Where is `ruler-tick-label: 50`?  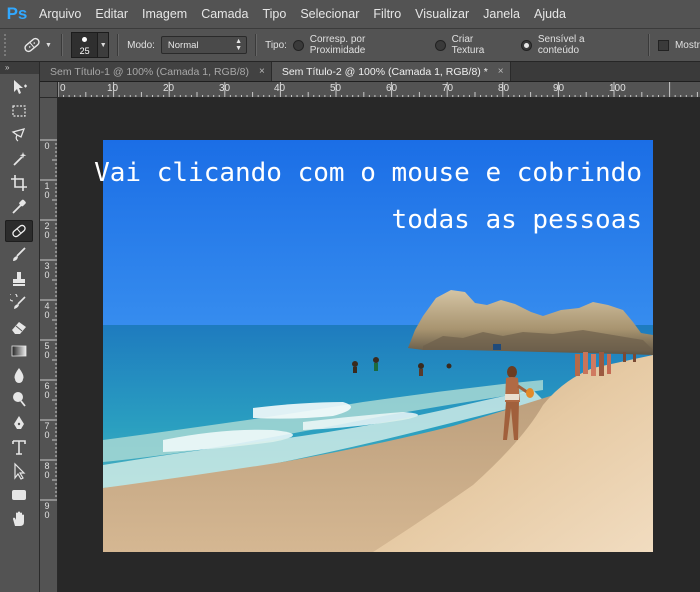 ruler-tick-label: 50 is located at coordinates (336, 88).